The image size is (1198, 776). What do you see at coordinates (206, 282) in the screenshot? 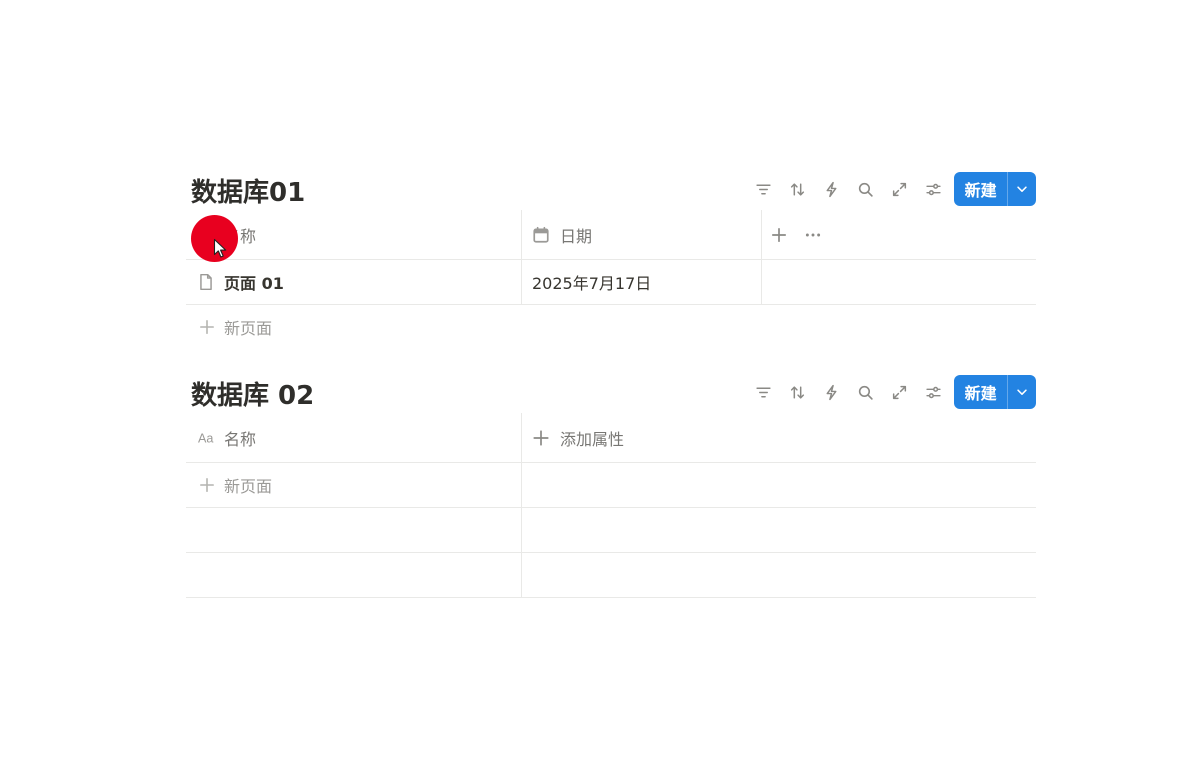
I see `page-icon` at bounding box center [206, 282].